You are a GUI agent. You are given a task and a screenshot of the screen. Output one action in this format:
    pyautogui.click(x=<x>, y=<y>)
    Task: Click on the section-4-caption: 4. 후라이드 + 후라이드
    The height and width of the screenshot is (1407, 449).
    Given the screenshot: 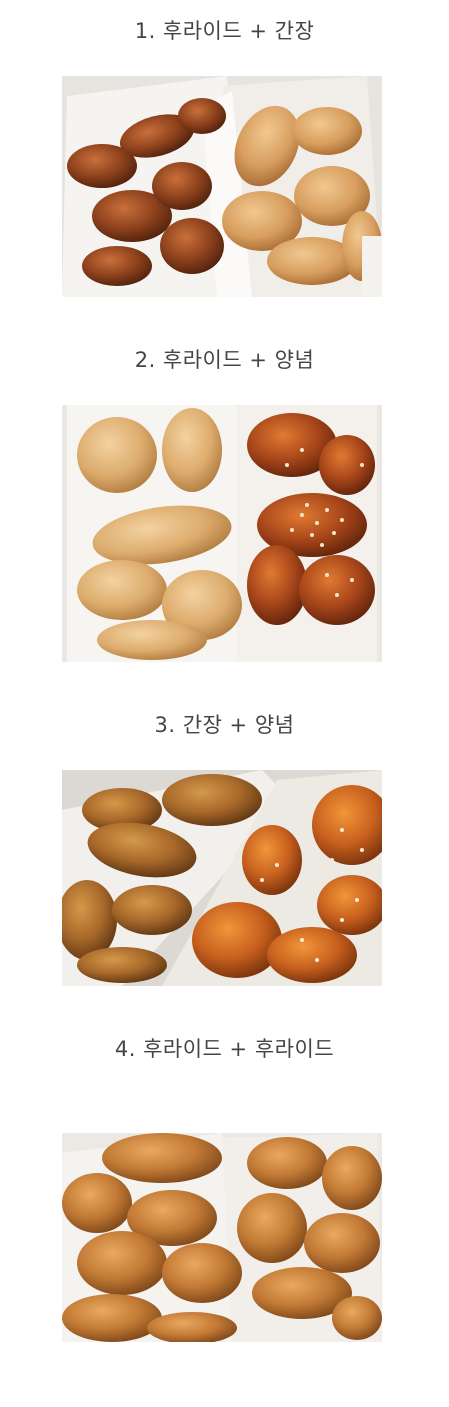 What is the action you would take?
    pyautogui.click(x=224, y=1049)
    